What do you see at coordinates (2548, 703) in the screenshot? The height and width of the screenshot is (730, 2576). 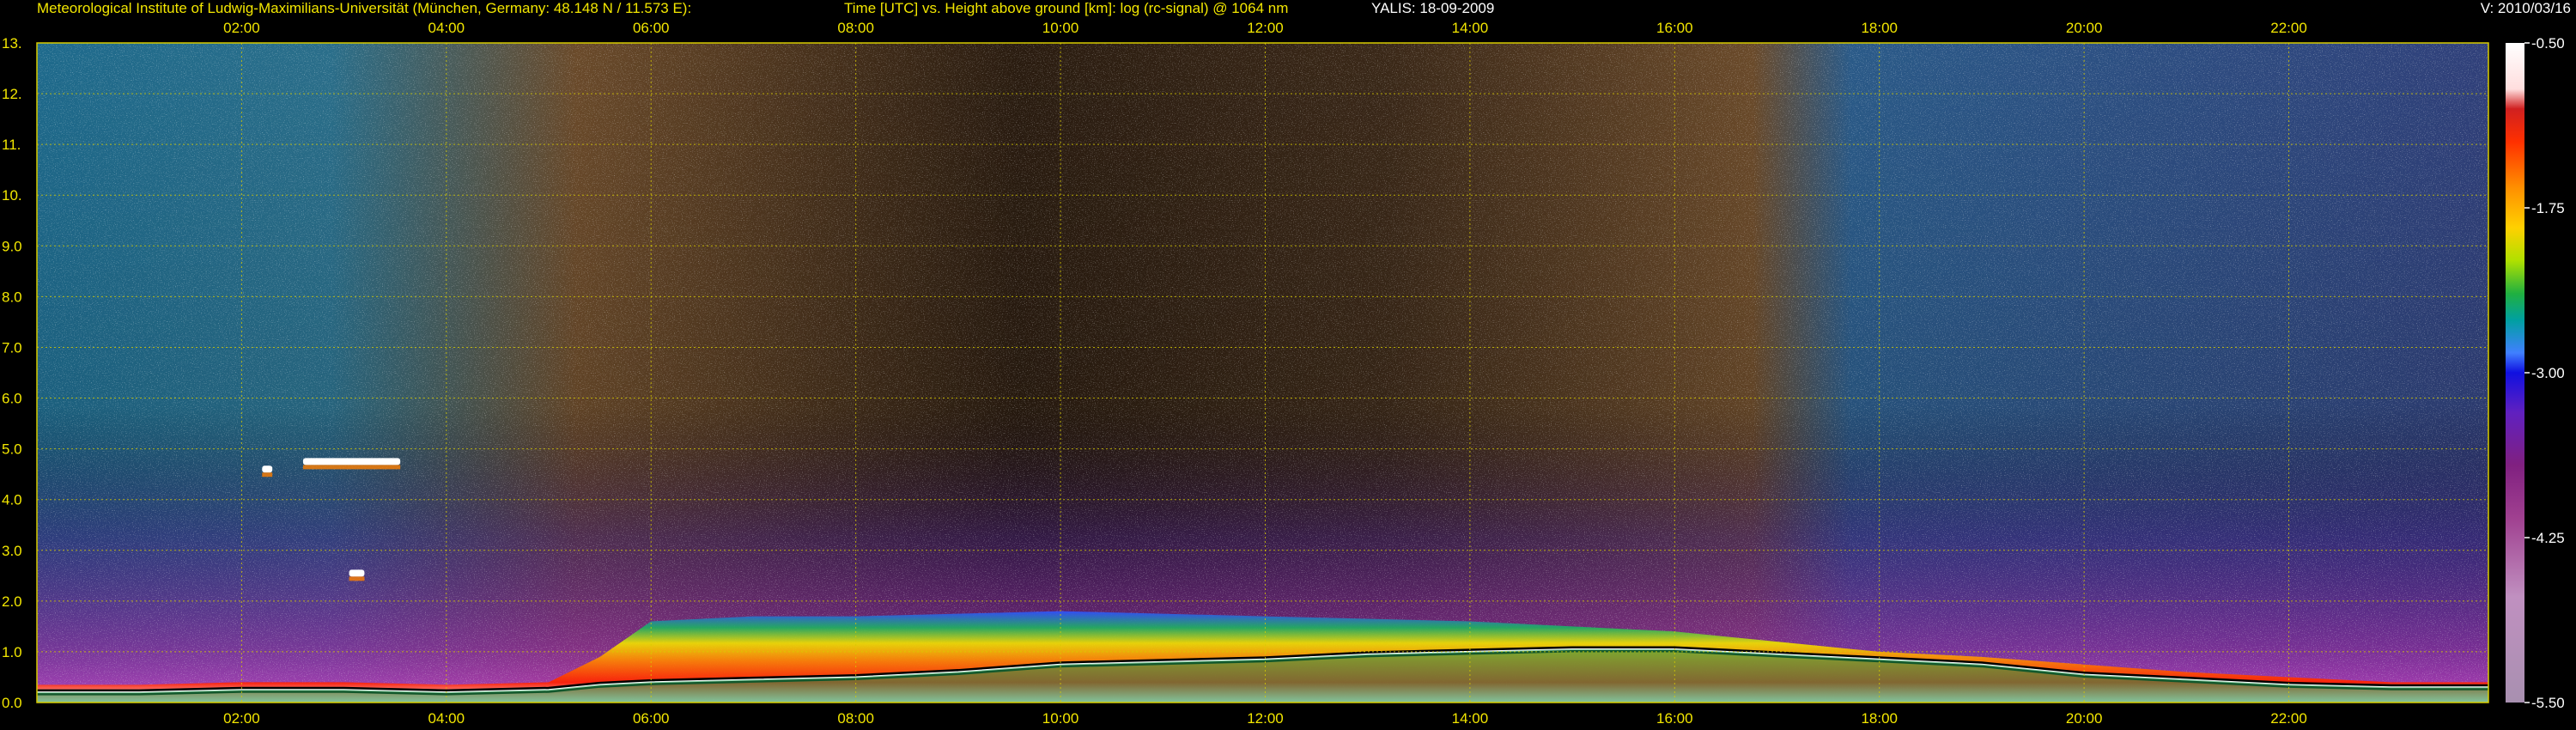 I see `colorbar-tick-label: -5.50` at bounding box center [2548, 703].